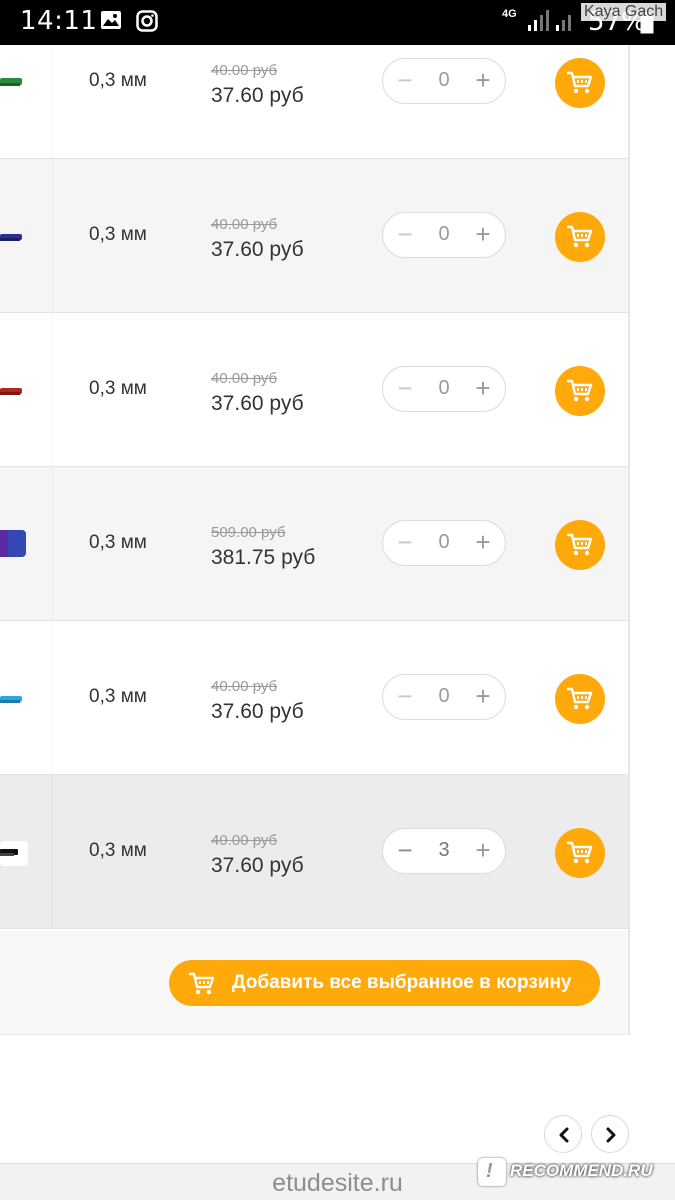 The height and width of the screenshot is (1200, 675). Describe the element at coordinates (314, 852) in the screenshot. I see `table-row: 0,3 мм 40.00 руб 37.60 руб − 3 +` at that location.